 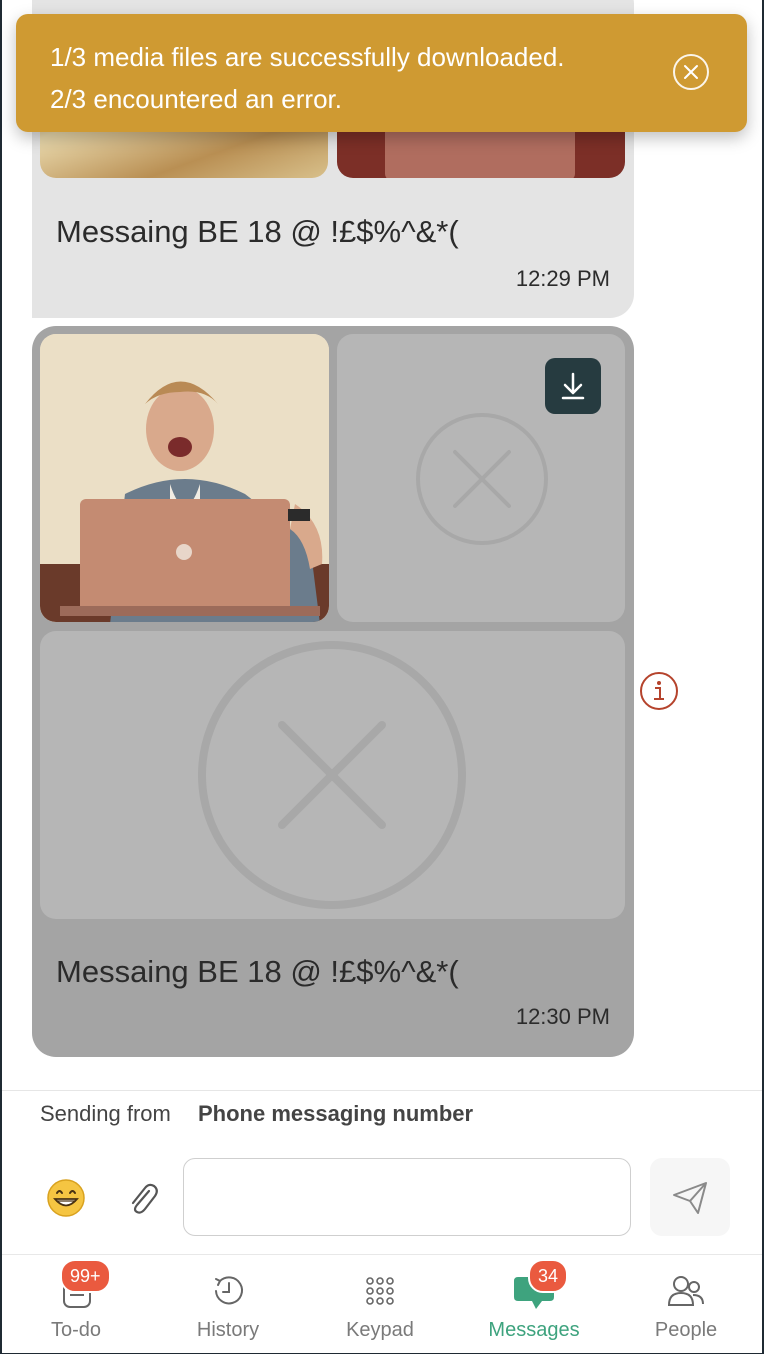 I want to click on history-icon, so click(x=229, y=1290).